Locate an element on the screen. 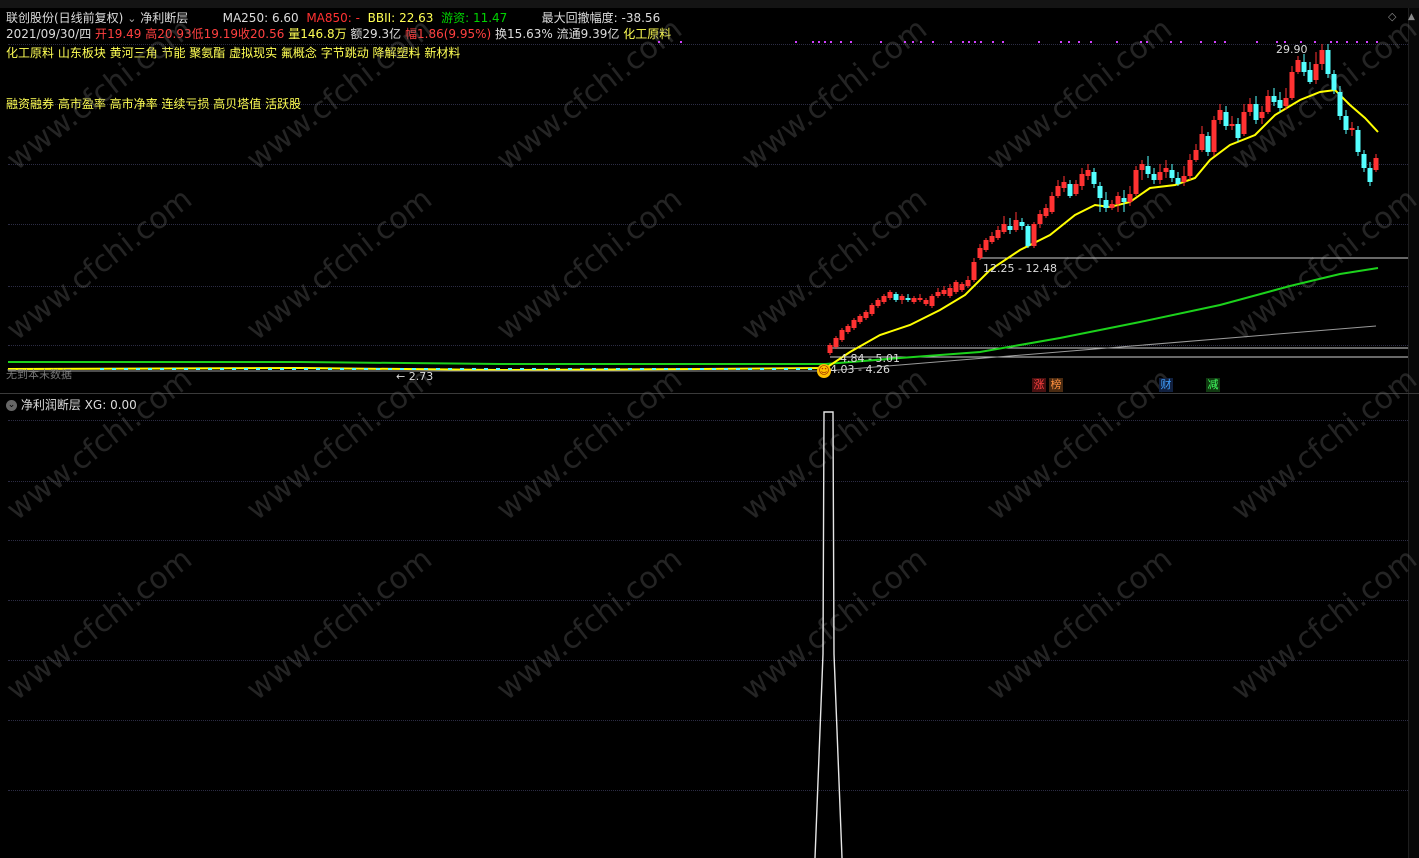 The image size is (1419, 858). scroll-up-icon: ▲ is located at coordinates (1411, 17).